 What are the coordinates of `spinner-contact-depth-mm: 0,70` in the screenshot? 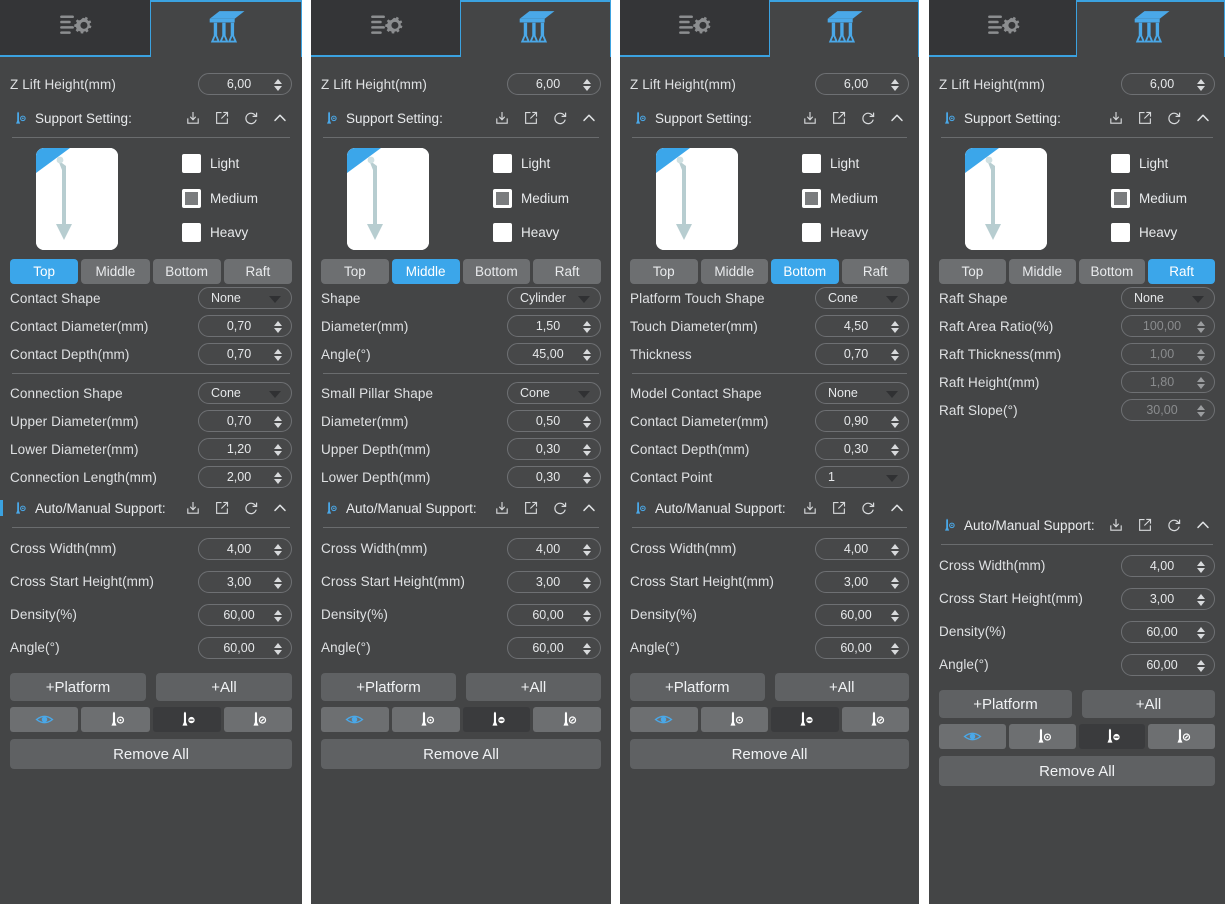 It's located at (245, 354).